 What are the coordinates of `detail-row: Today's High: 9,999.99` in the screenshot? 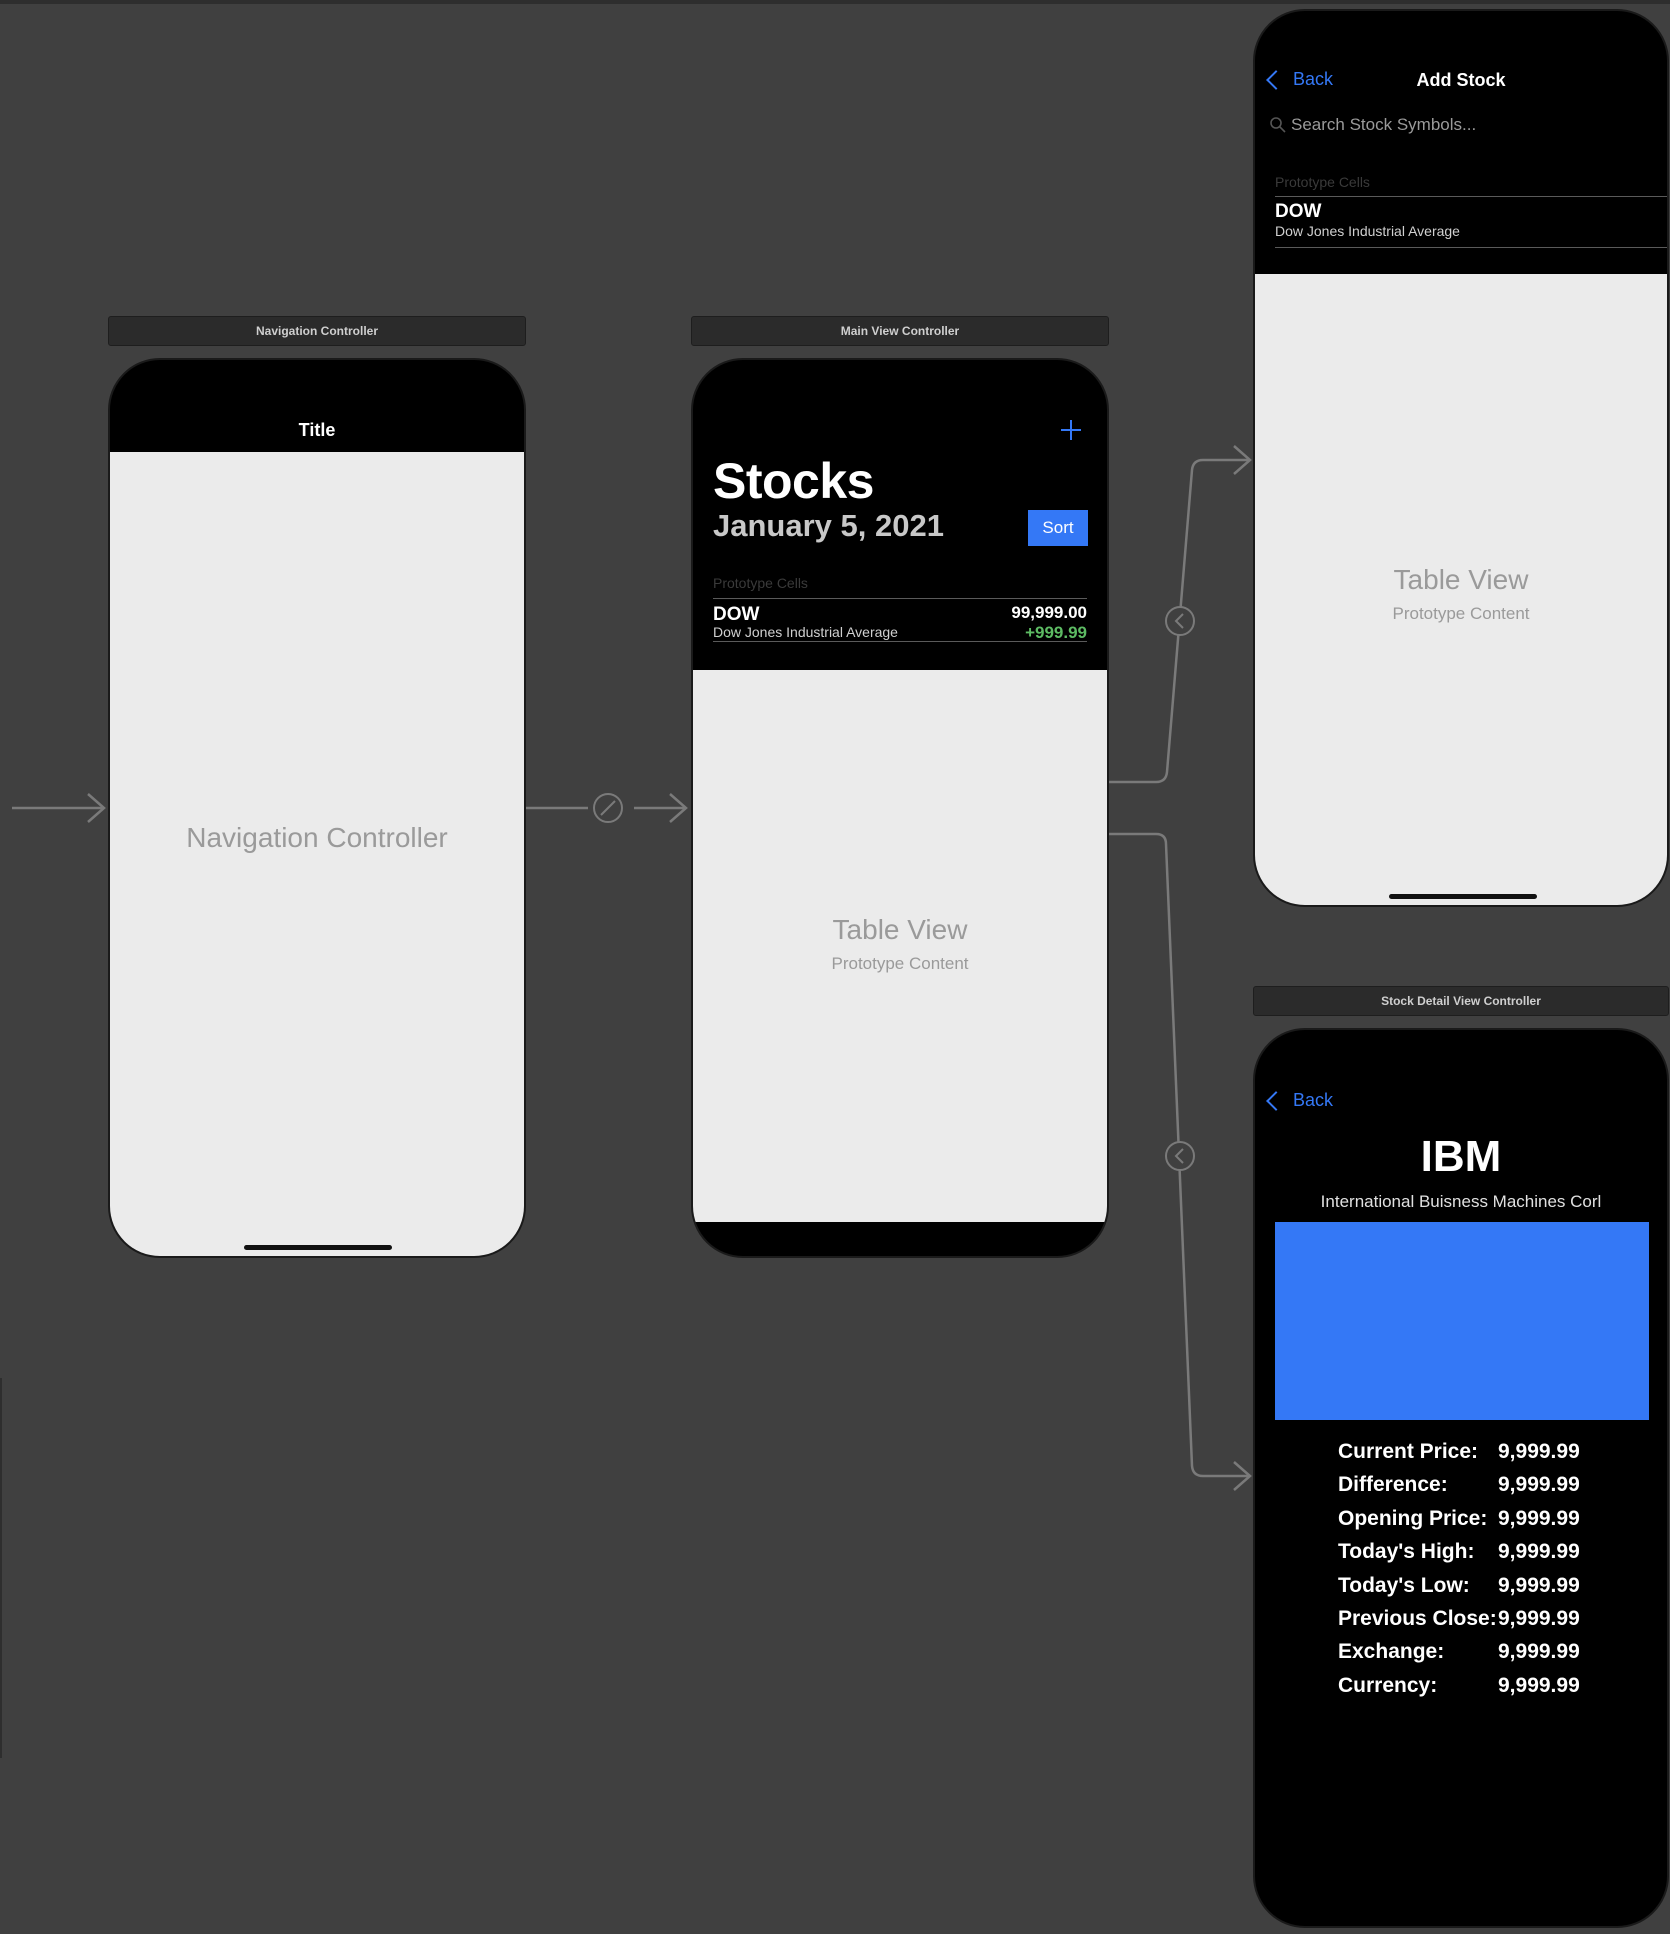 It's located at (1502, 1556).